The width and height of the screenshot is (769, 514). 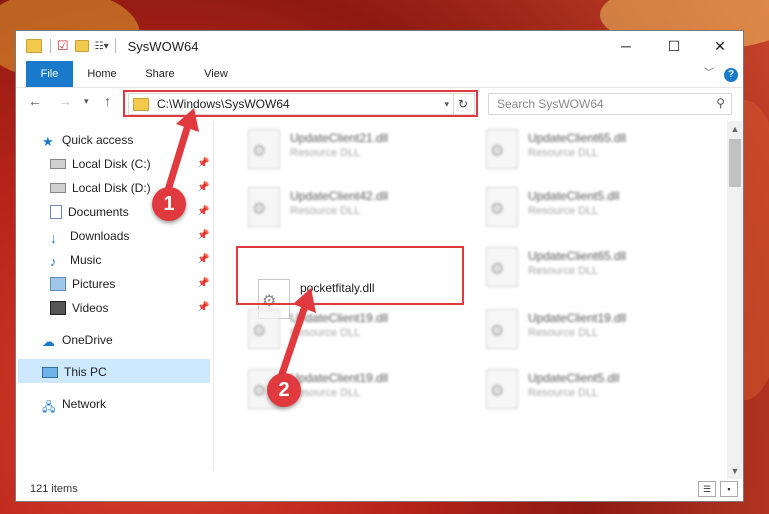 I want to click on file-name: UpdateClient65.dll, so click(x=577, y=138).